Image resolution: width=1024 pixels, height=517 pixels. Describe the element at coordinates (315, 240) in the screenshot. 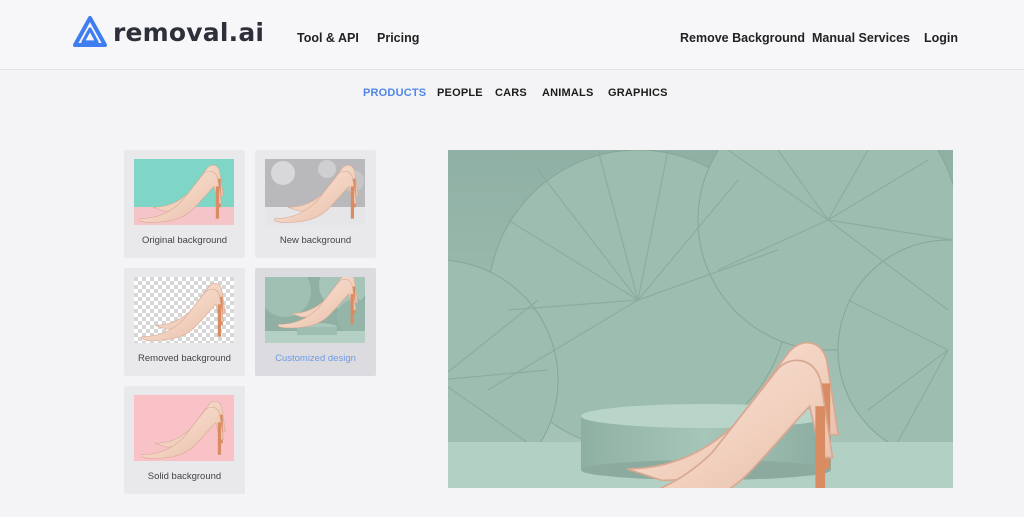

I see `card-label: New background` at that location.